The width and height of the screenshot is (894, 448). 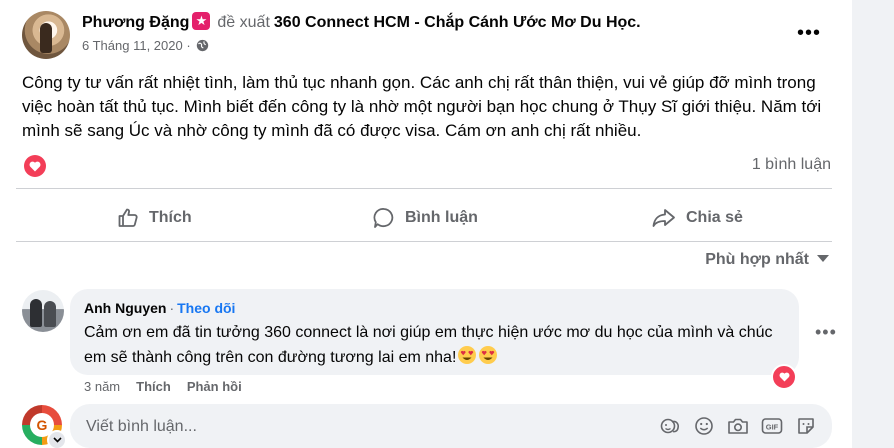 I want to click on follow-link: Theo dõi, so click(x=206, y=308).